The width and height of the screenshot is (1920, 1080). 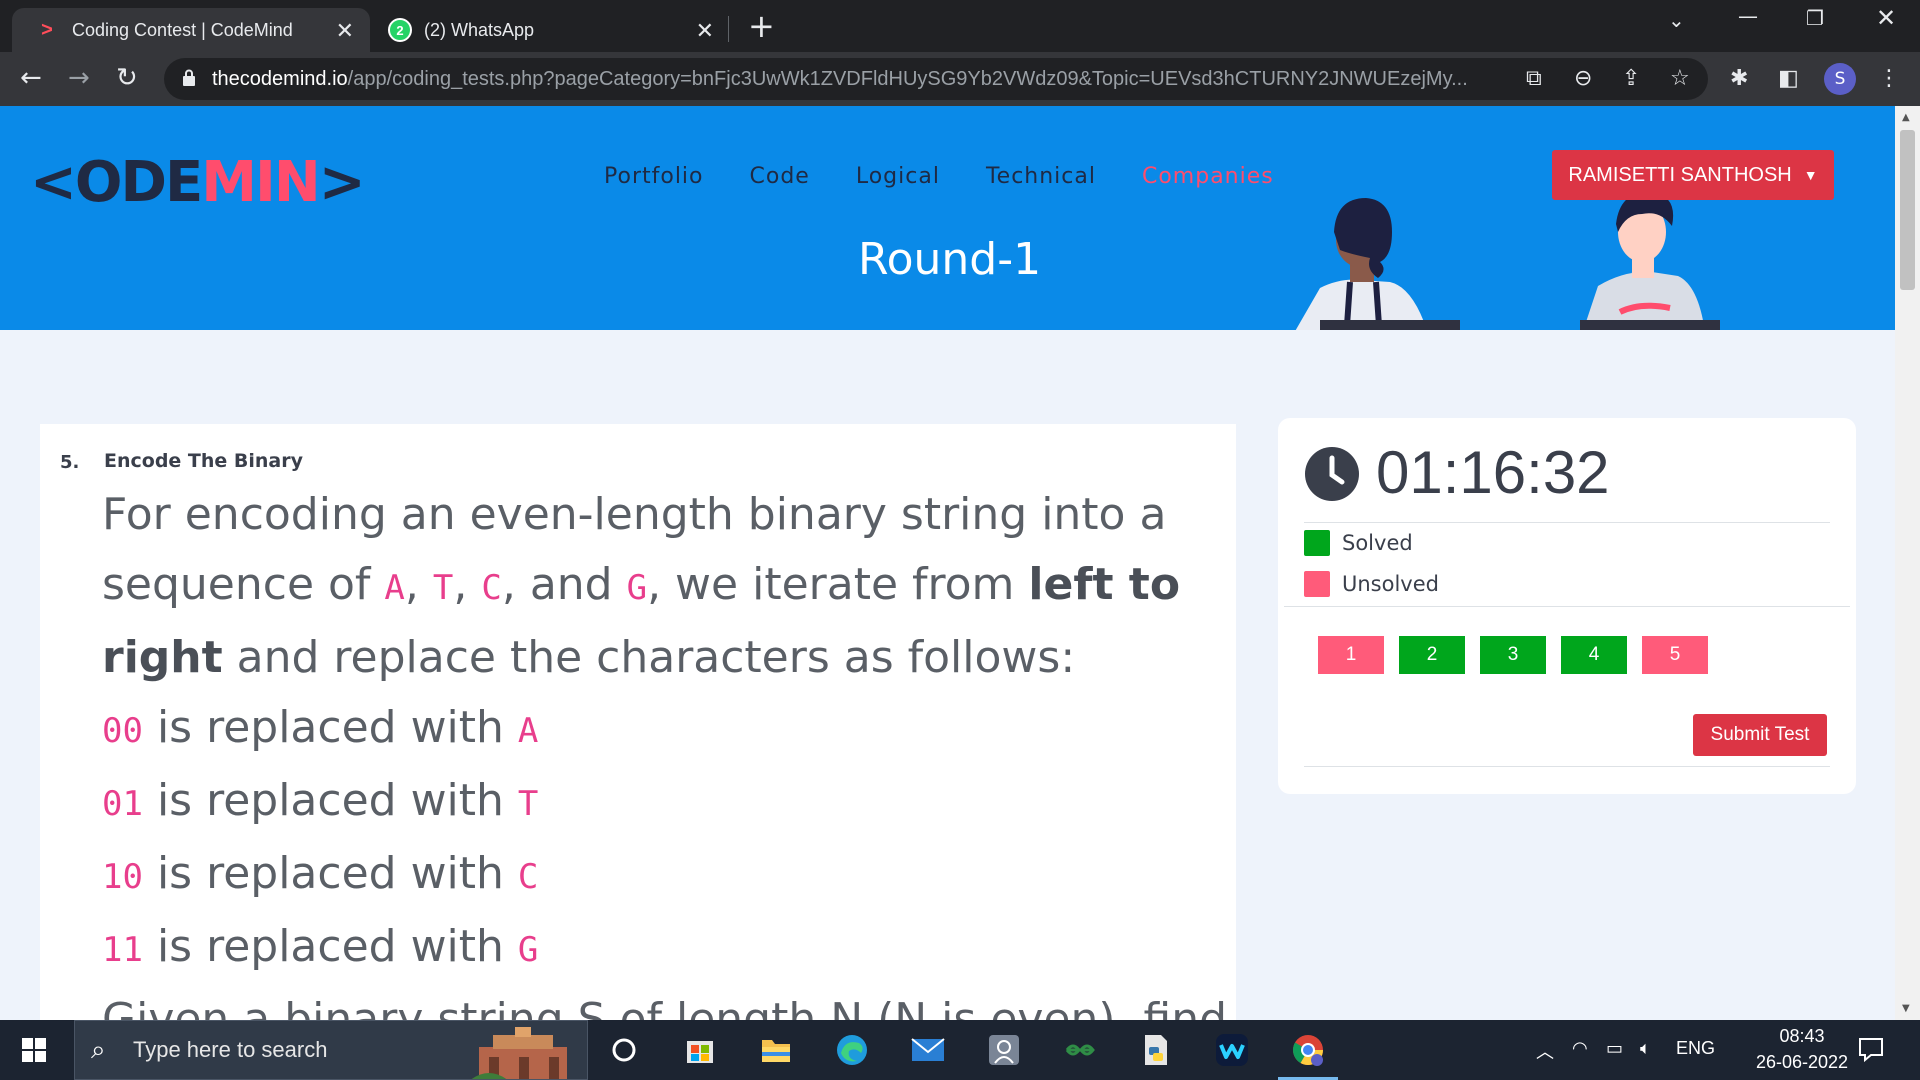 What do you see at coordinates (1889, 78) in the screenshot?
I see `menu-icon: ⋮` at bounding box center [1889, 78].